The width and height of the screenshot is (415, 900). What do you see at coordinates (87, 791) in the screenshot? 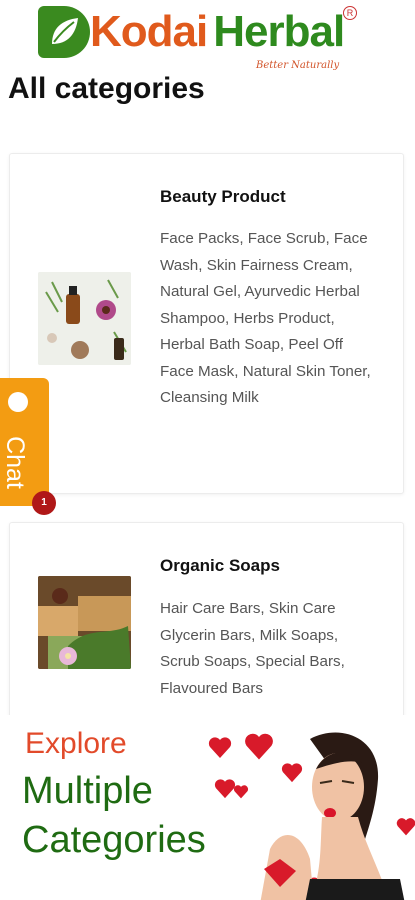
I see `promo-line2: Multiple` at bounding box center [87, 791].